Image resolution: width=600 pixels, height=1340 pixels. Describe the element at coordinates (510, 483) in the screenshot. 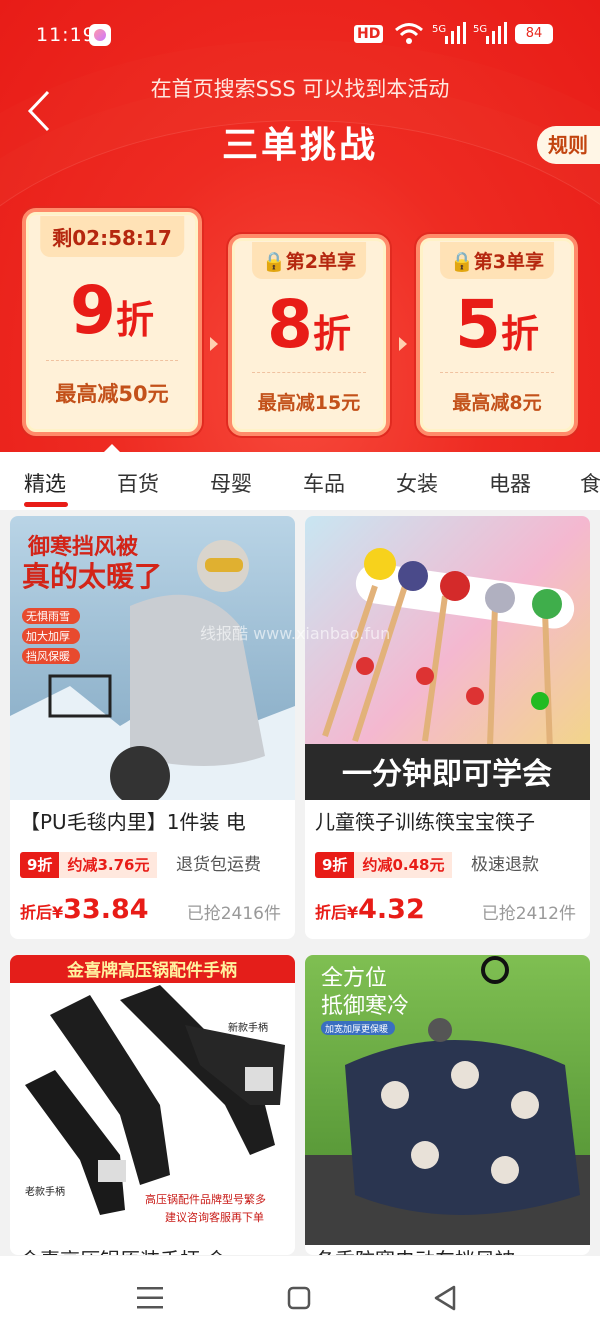

I see `tab-appliances: 电器` at that location.